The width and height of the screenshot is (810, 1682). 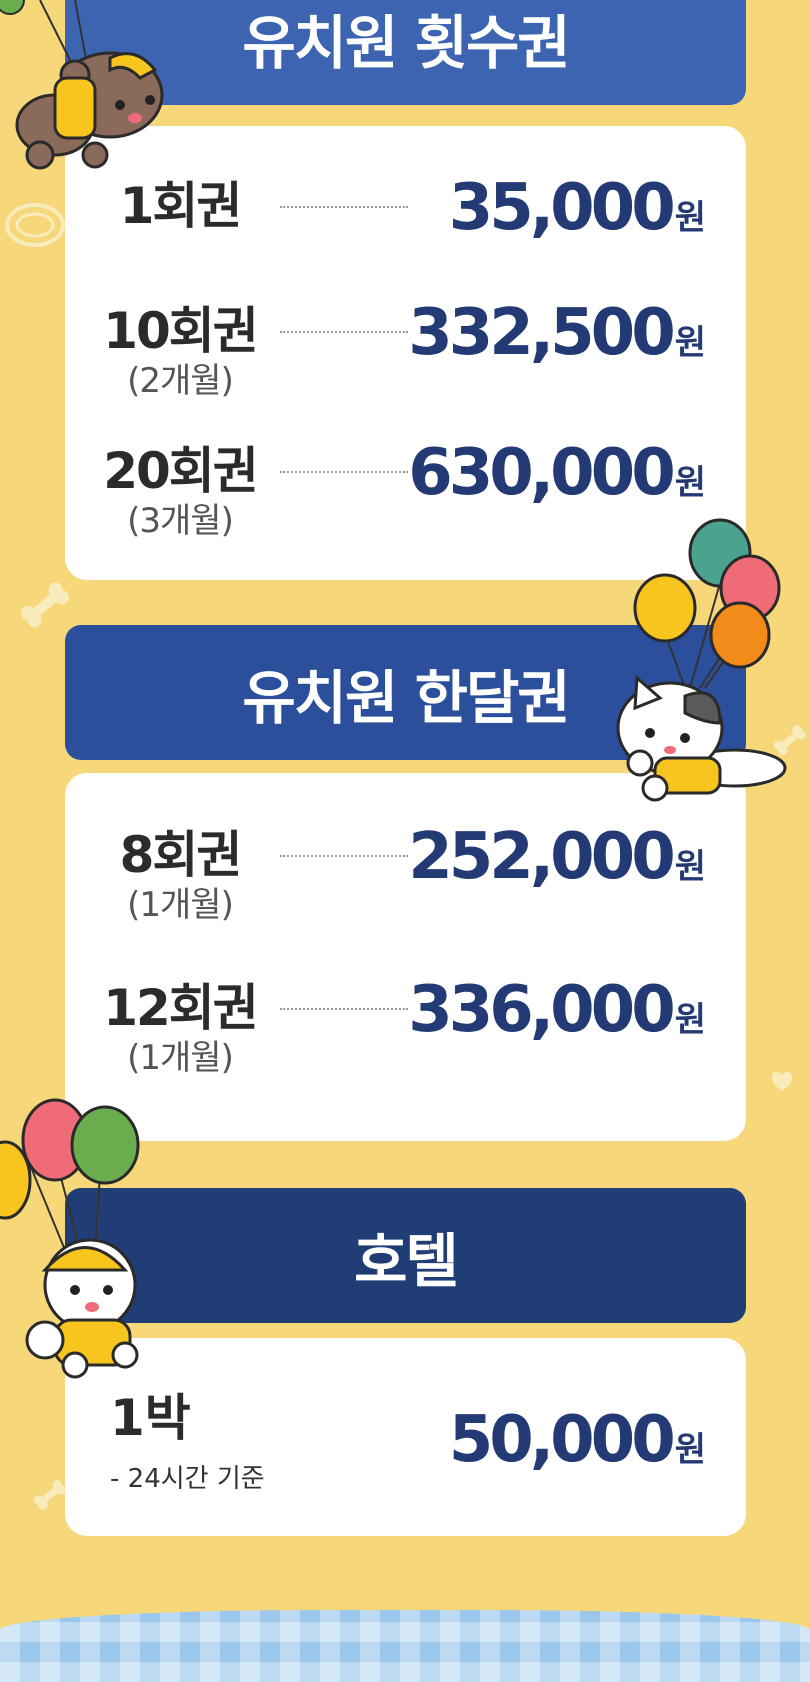 What do you see at coordinates (405, 231) in the screenshot?
I see `price-row: 1회권 35,000 원` at bounding box center [405, 231].